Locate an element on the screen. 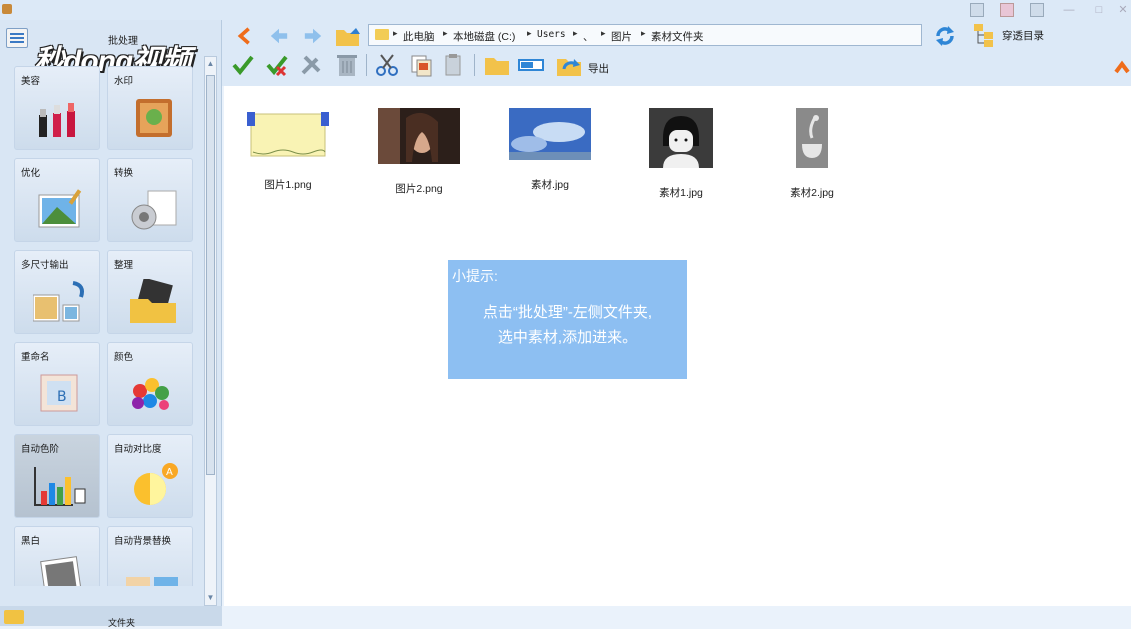 This screenshot has height=629, width=1131. bar-levels-icon is located at coordinates (60, 486).